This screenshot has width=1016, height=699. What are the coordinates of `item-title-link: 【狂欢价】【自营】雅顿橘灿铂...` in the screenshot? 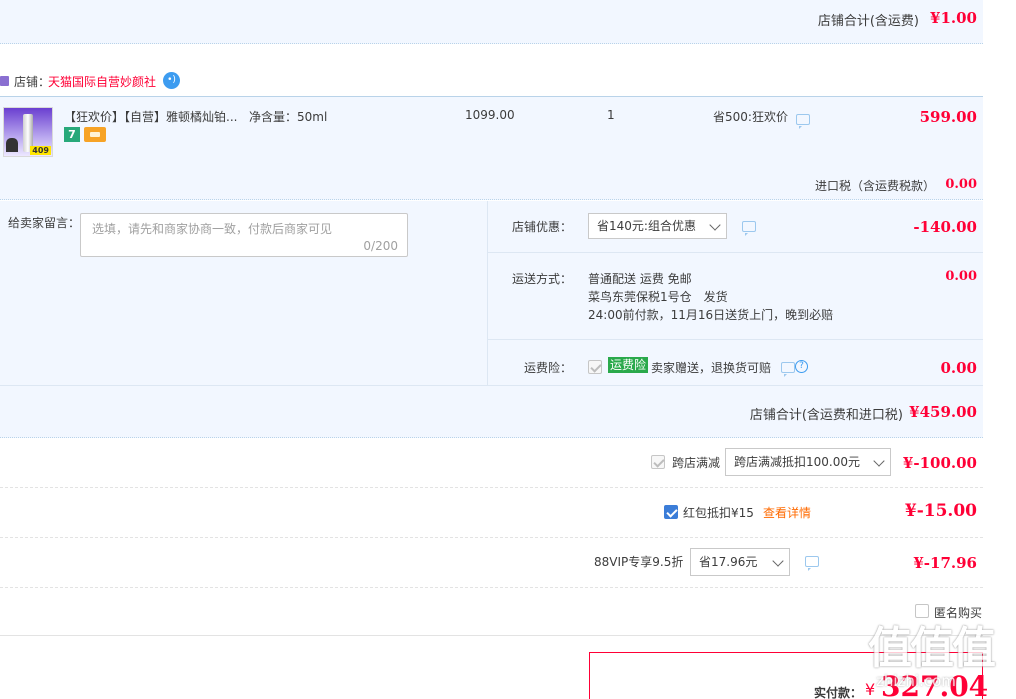 It's located at (150, 116).